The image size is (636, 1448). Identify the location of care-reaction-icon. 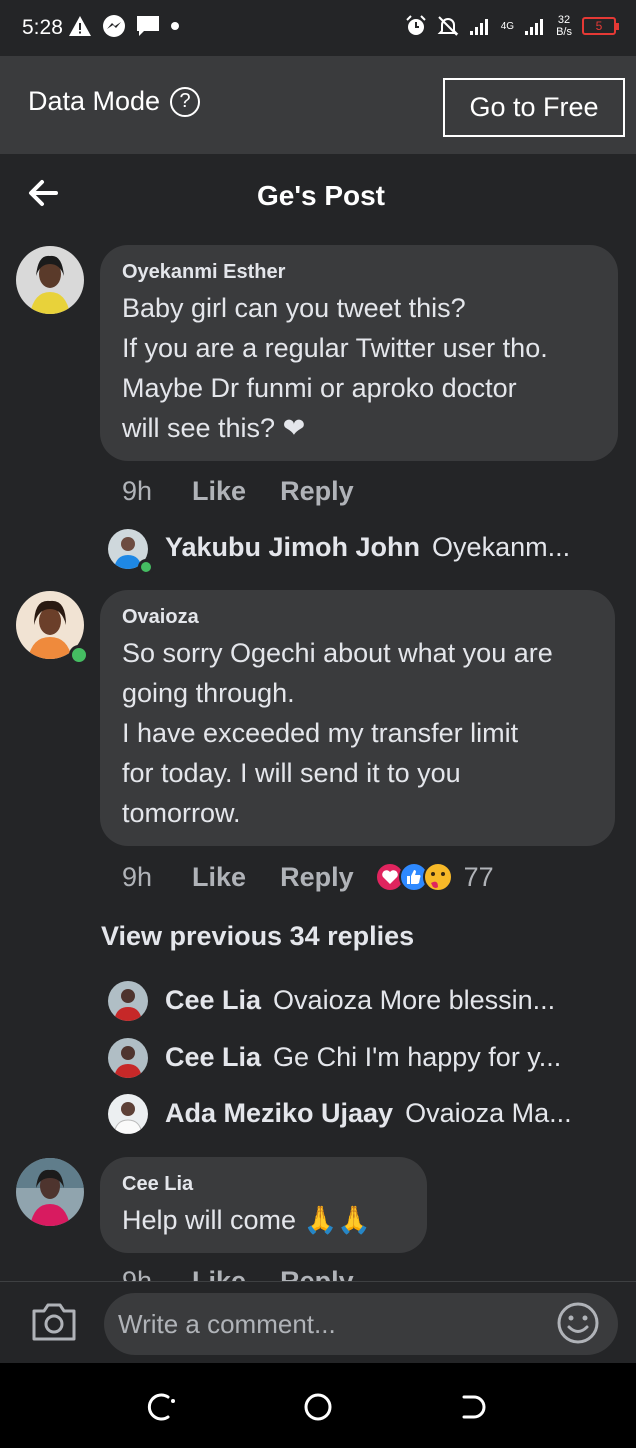
(437, 877).